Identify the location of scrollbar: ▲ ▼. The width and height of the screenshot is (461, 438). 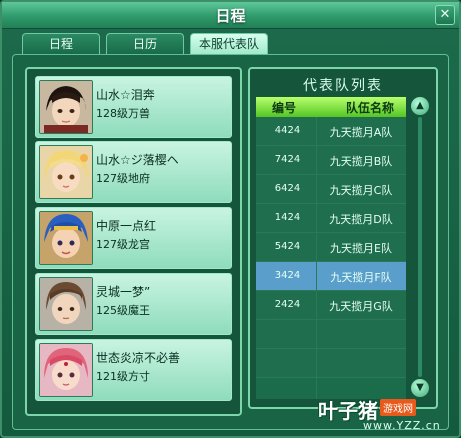
(420, 247).